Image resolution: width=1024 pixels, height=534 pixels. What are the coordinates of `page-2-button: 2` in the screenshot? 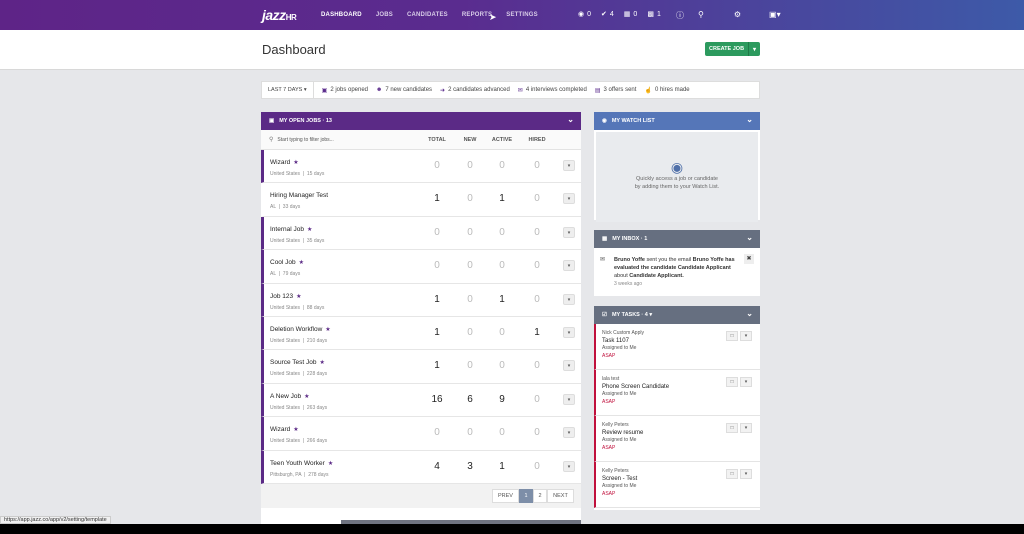 It's located at (540, 495).